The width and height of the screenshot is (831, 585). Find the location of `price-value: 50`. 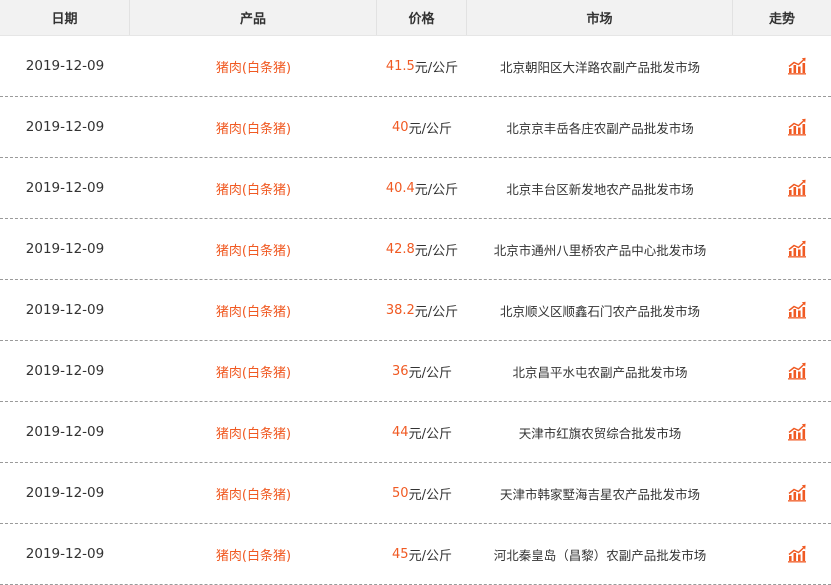

price-value: 50 is located at coordinates (400, 493).